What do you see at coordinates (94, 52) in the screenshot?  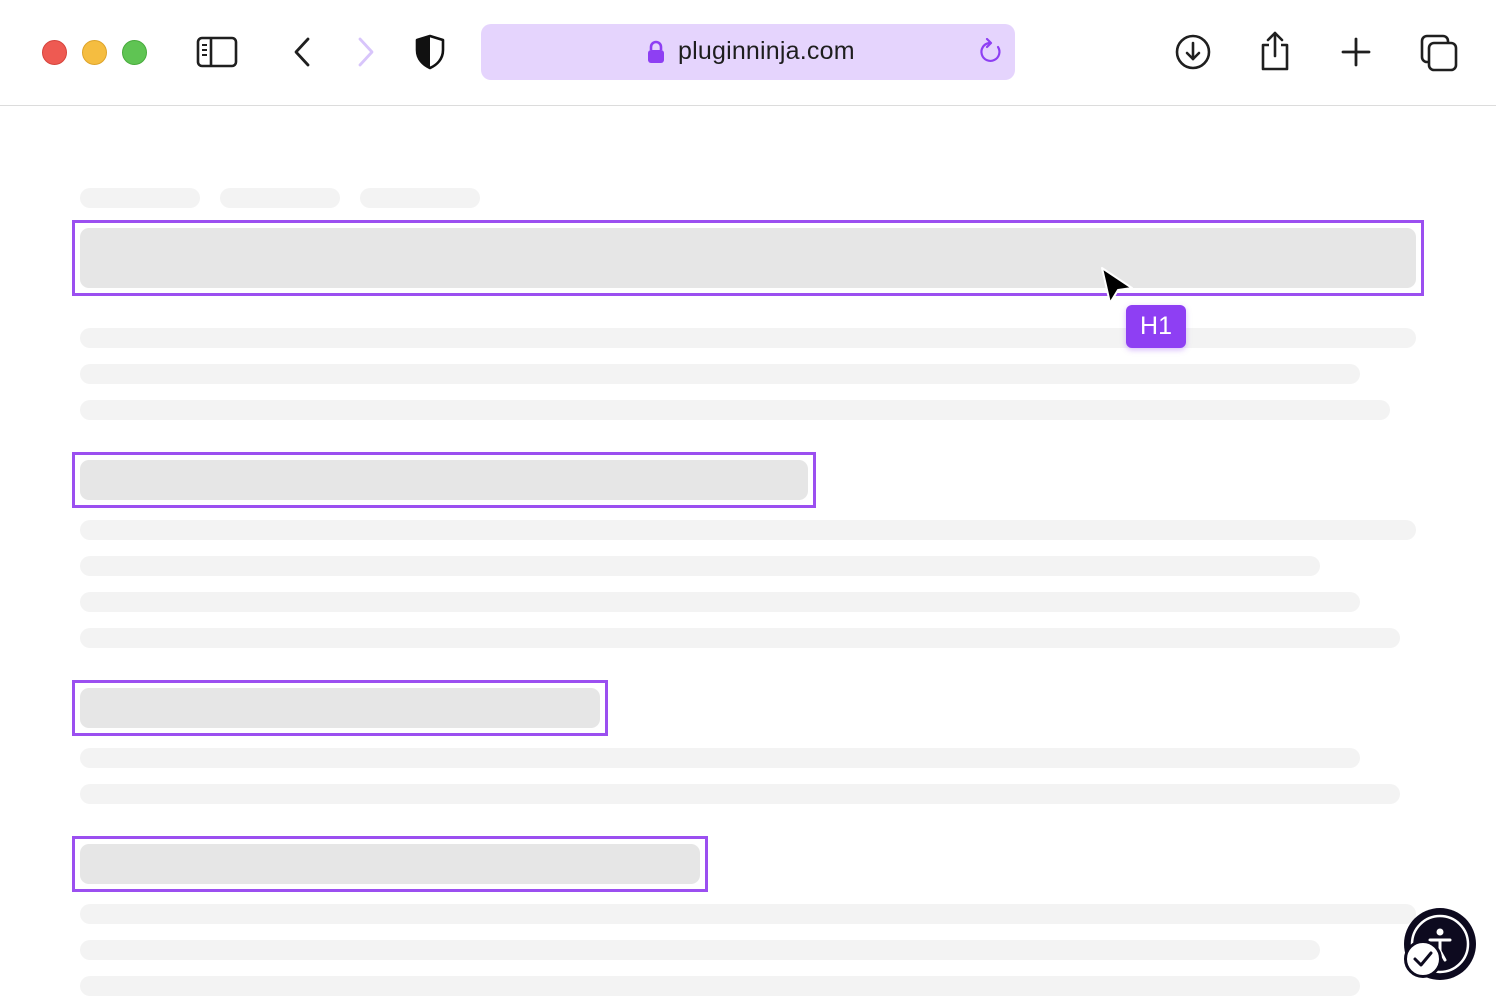 I see `window-minimize-button` at bounding box center [94, 52].